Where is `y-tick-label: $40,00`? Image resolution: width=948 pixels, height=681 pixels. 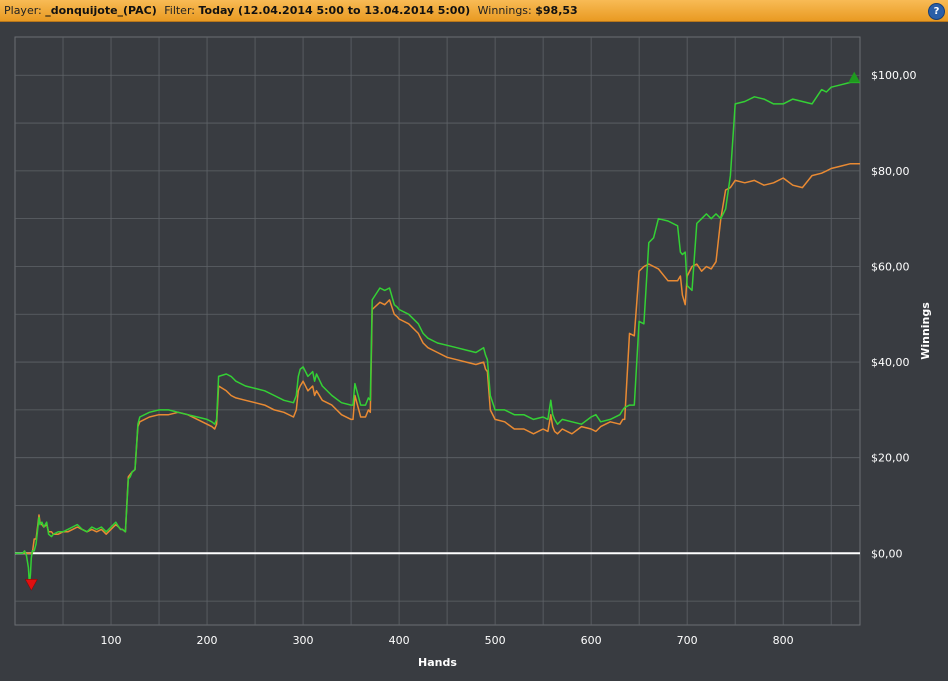
y-tick-label: $40,00 is located at coordinates (890, 362).